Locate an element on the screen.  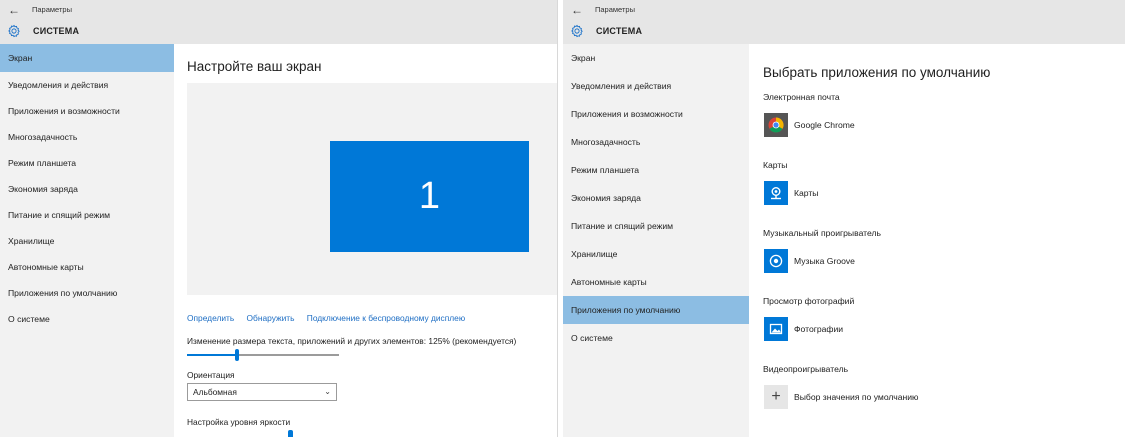
orientation-value: Альбомная is located at coordinates (215, 392).